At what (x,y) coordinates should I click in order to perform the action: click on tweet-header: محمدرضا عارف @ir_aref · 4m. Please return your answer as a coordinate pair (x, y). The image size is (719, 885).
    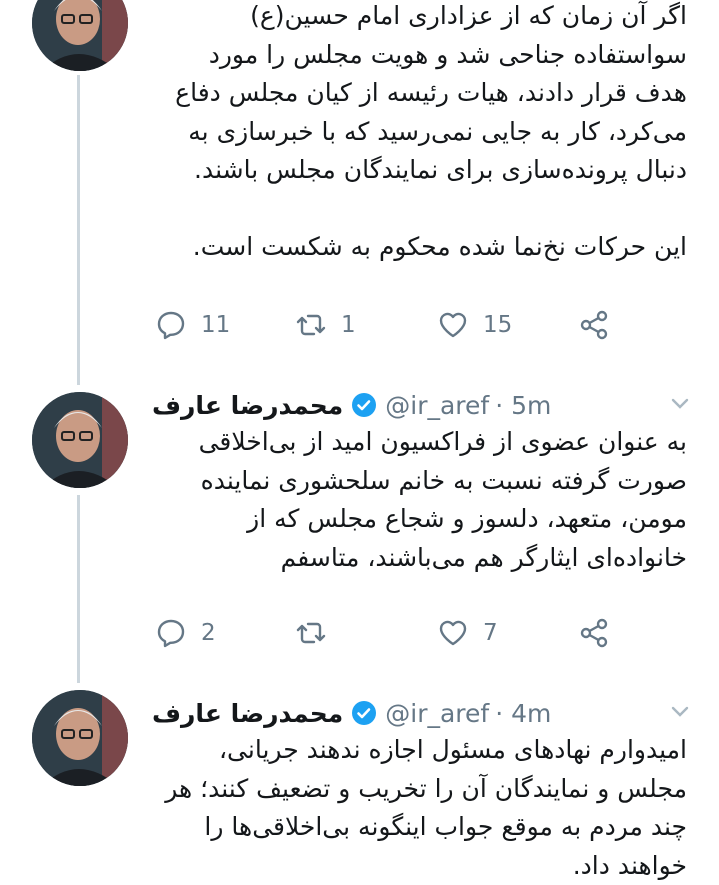
    Looking at the image, I should click on (422, 713).